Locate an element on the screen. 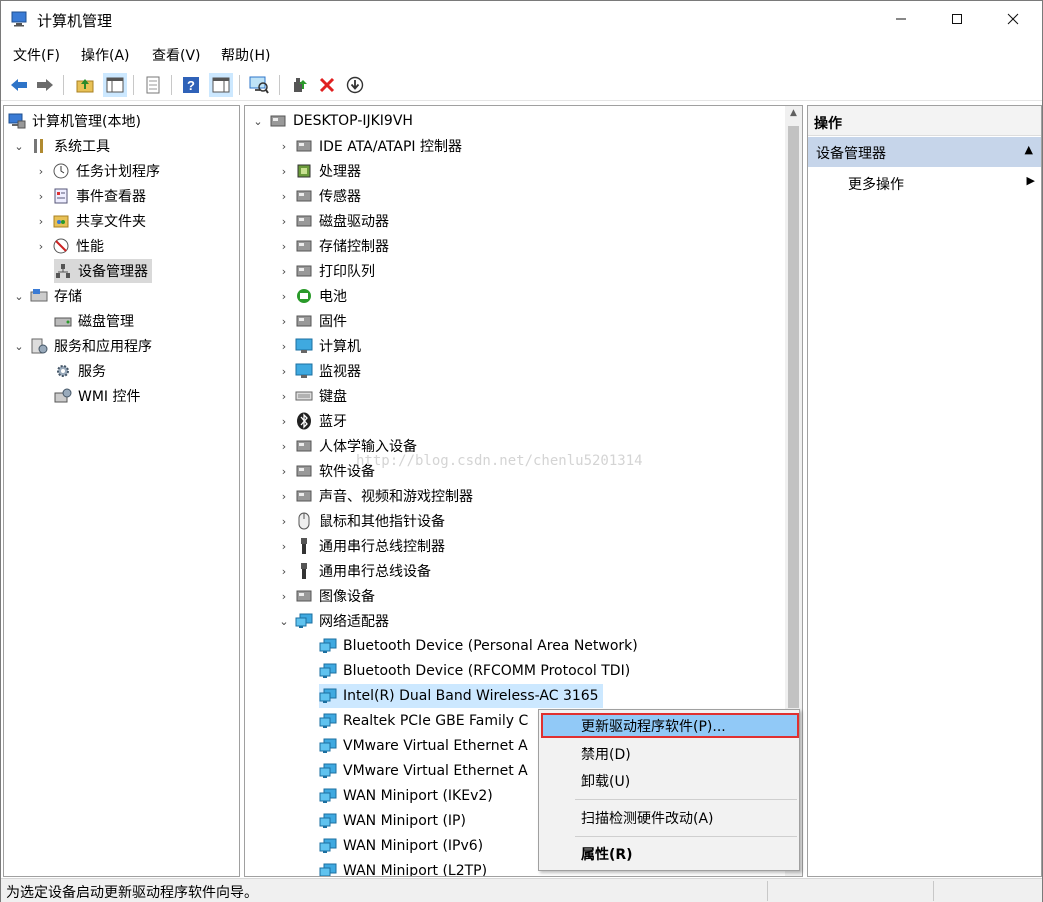 This screenshot has width=1043, height=902. network-adapter-item: Intel(R) Dual Band Wireless-AC 3165 is located at coordinates (461, 696).